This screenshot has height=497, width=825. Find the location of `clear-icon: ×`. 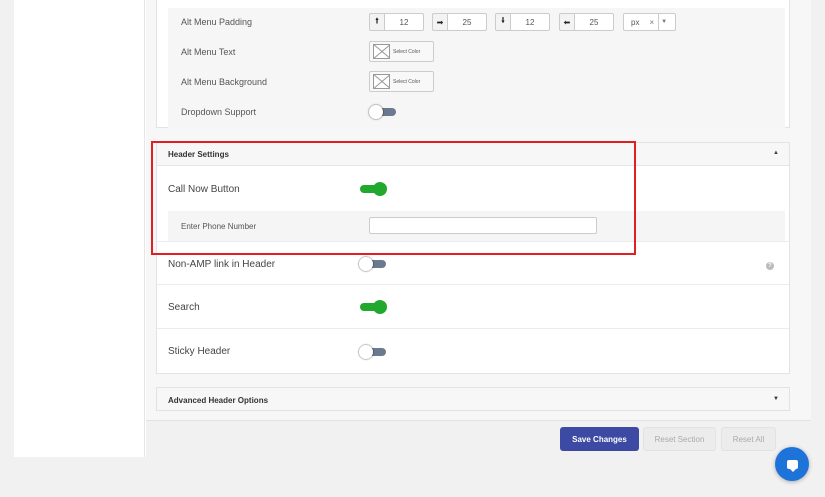

clear-icon: × is located at coordinates (651, 22).